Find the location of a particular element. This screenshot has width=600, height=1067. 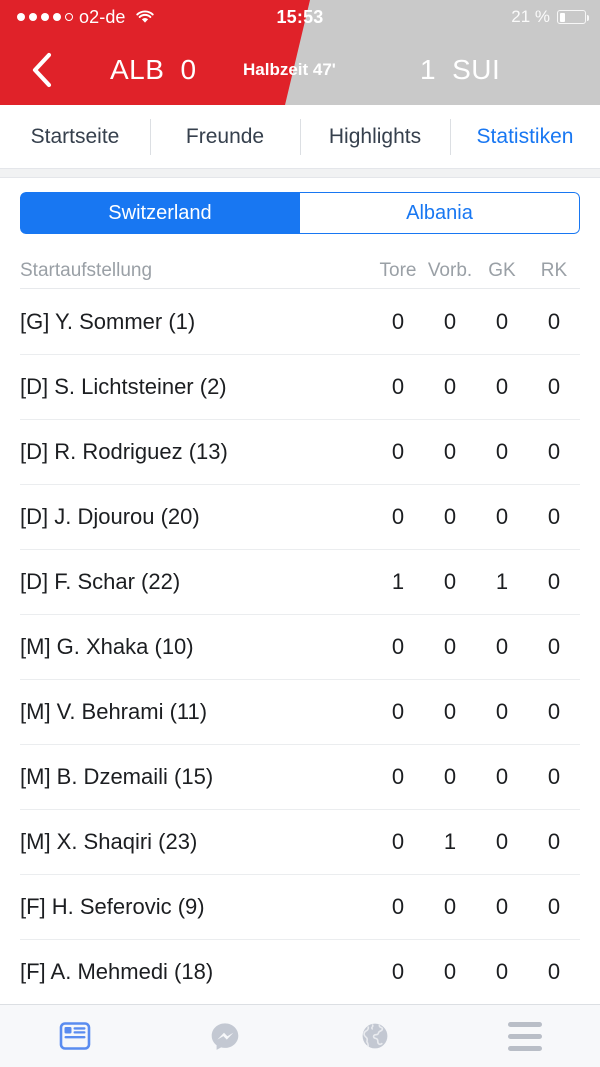

battery-percent-label: 21 % is located at coordinates (530, 16).